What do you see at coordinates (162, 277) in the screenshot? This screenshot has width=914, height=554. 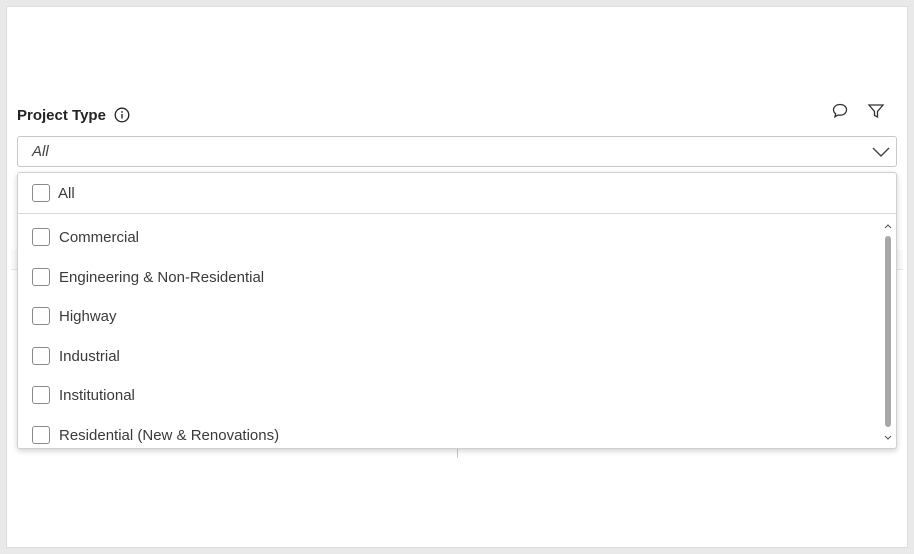 I see `item-label: Engineering & Non-Residential` at bounding box center [162, 277].